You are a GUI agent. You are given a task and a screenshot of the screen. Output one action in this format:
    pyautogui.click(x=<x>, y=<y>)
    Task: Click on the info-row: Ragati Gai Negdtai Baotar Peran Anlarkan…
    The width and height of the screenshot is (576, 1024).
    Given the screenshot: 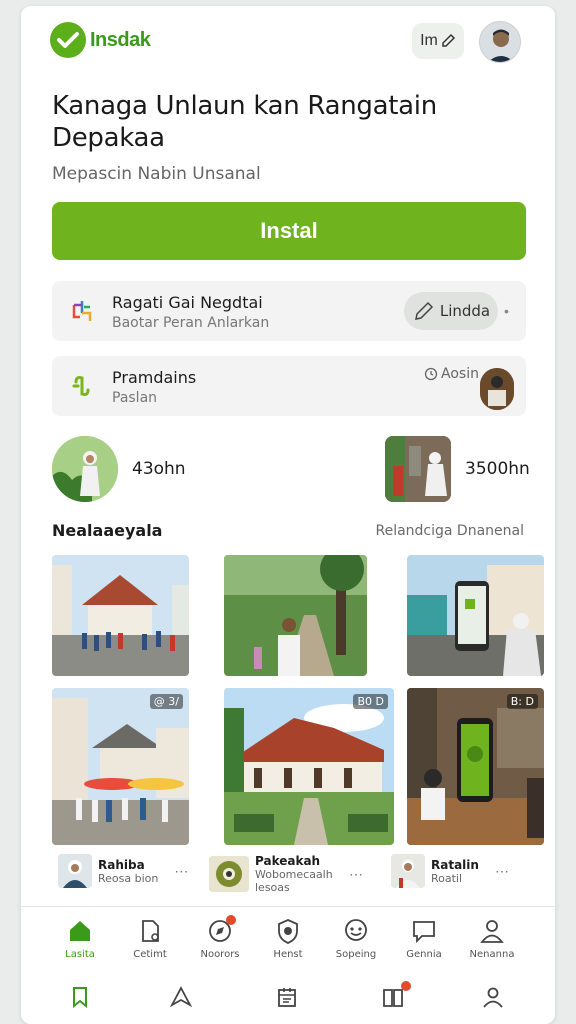 What is the action you would take?
    pyautogui.click(x=289, y=311)
    